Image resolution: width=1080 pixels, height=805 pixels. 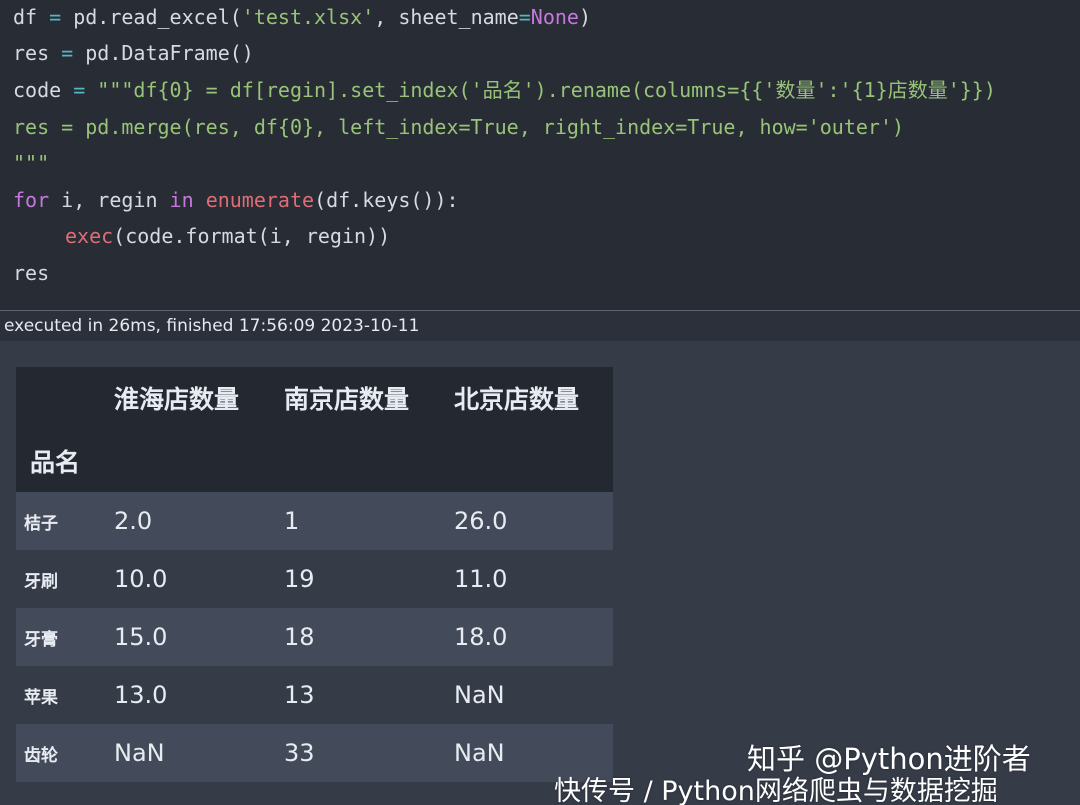 I want to click on table-cell: 11.0, so click(x=481, y=579).